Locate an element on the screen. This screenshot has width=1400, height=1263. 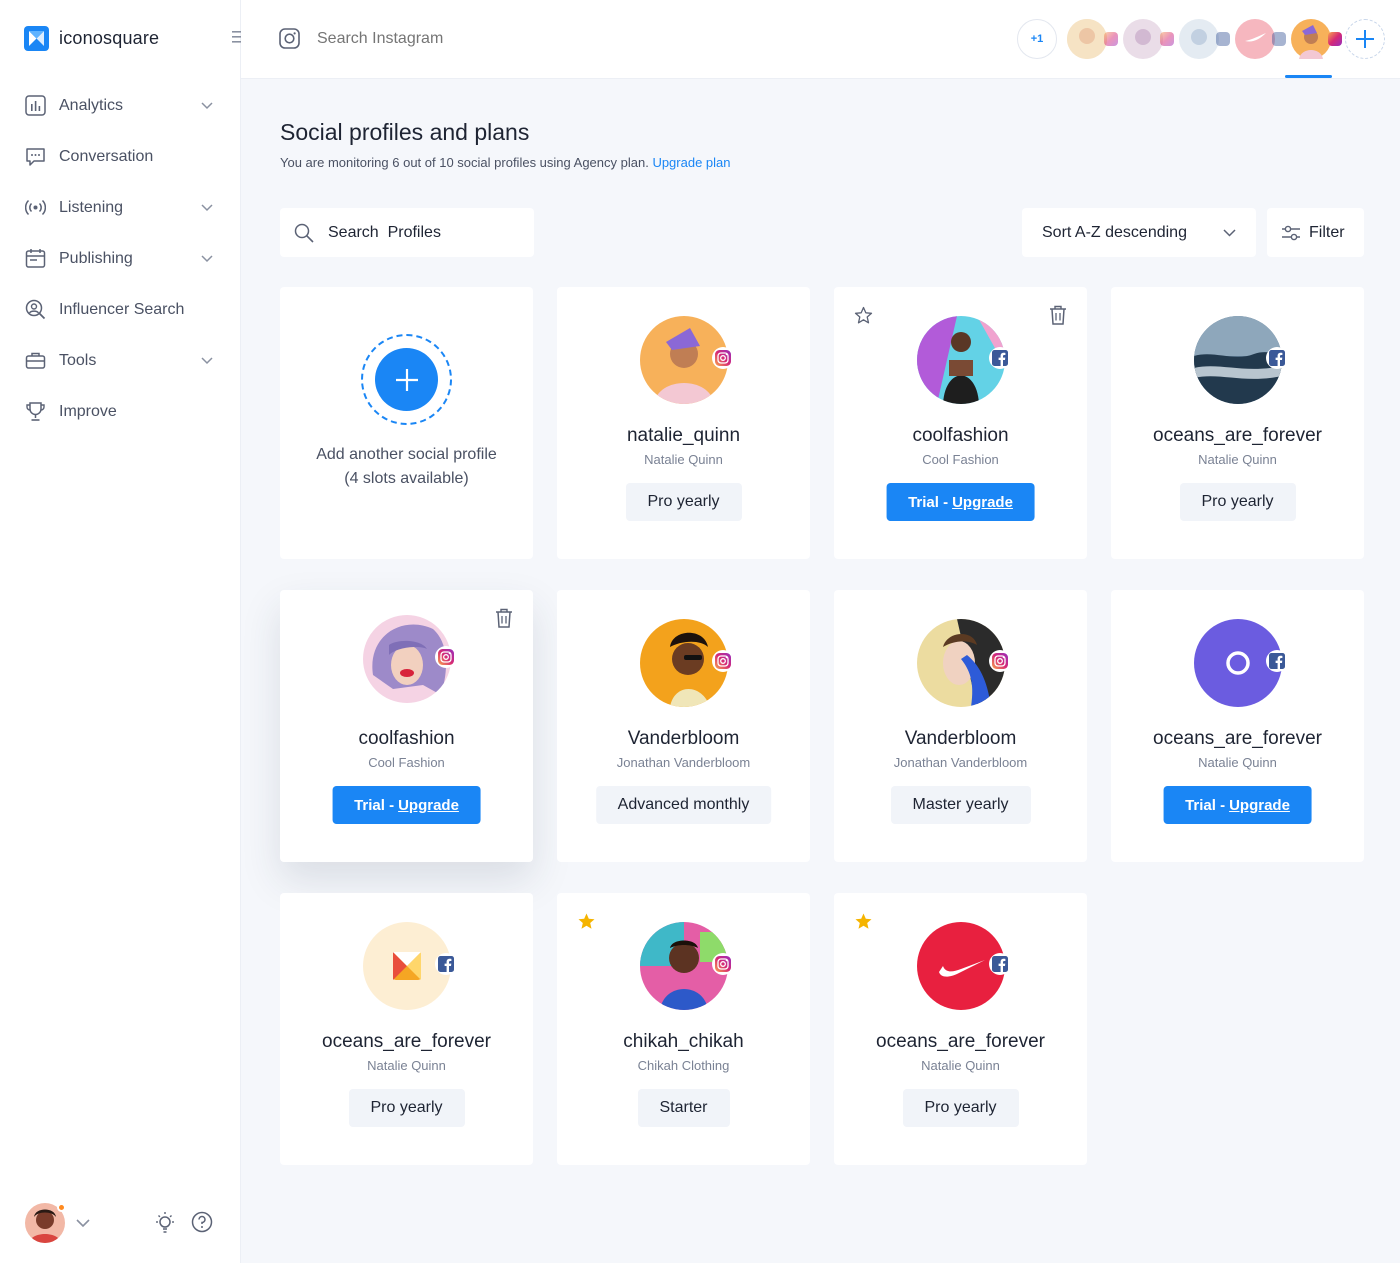
notification-dot is located at coordinates (61, 1207).